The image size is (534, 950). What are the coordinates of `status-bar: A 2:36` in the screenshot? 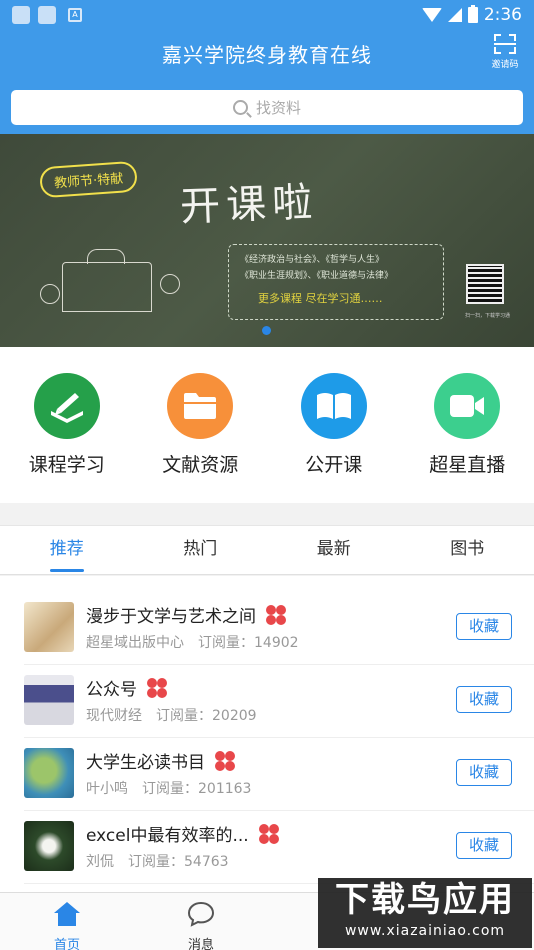 It's located at (267, 15).